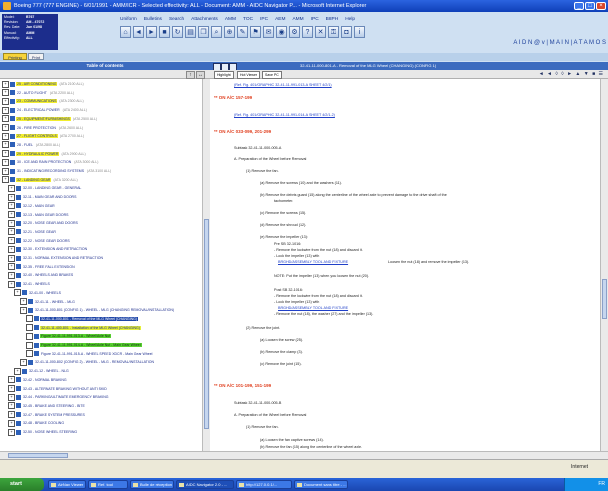 The image size is (608, 491). Describe the element at coordinates (204, 19) in the screenshot. I see `menu-item-attachments: Attachments` at that location.